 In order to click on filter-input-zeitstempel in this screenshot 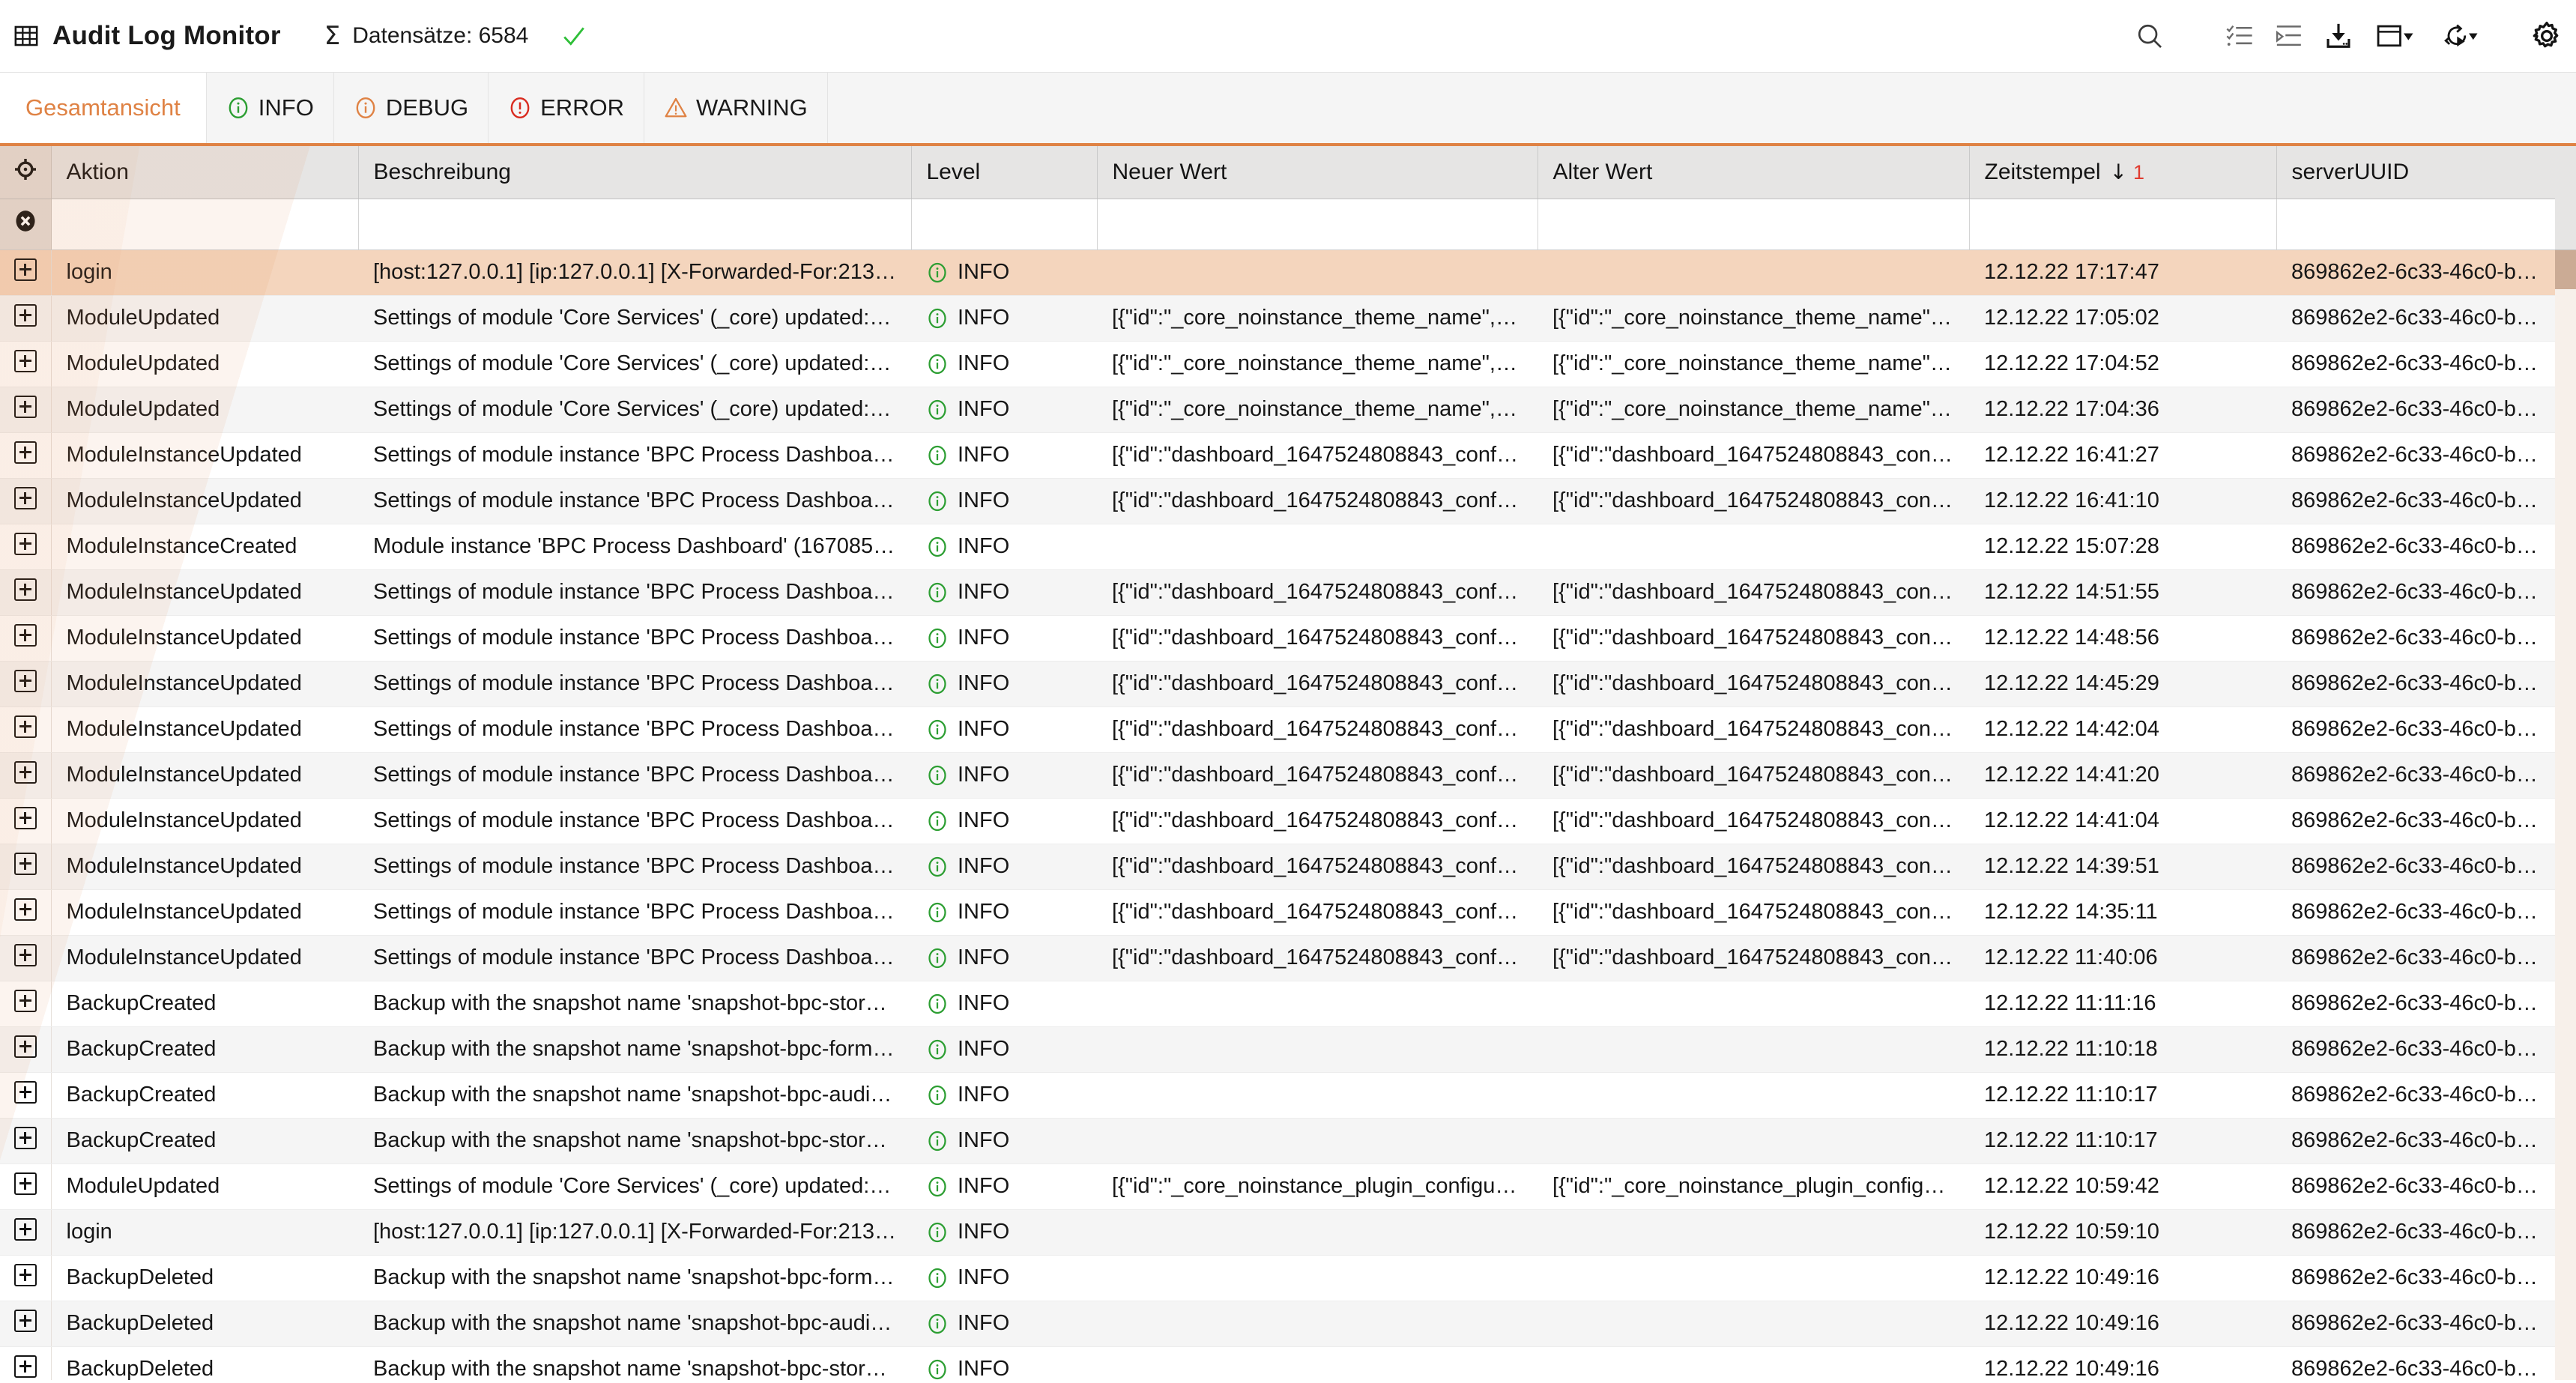, I will do `click(2122, 224)`.